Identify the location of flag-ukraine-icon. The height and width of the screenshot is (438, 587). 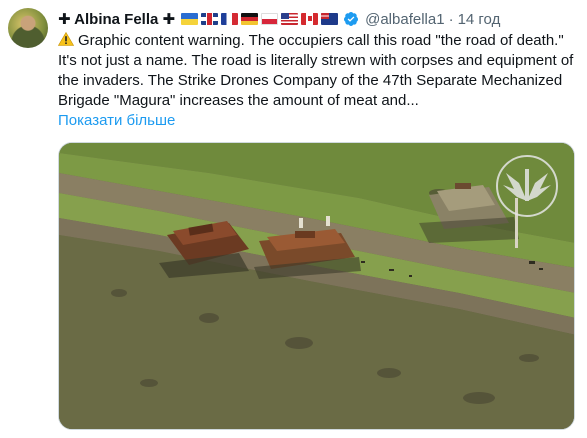
(190, 19).